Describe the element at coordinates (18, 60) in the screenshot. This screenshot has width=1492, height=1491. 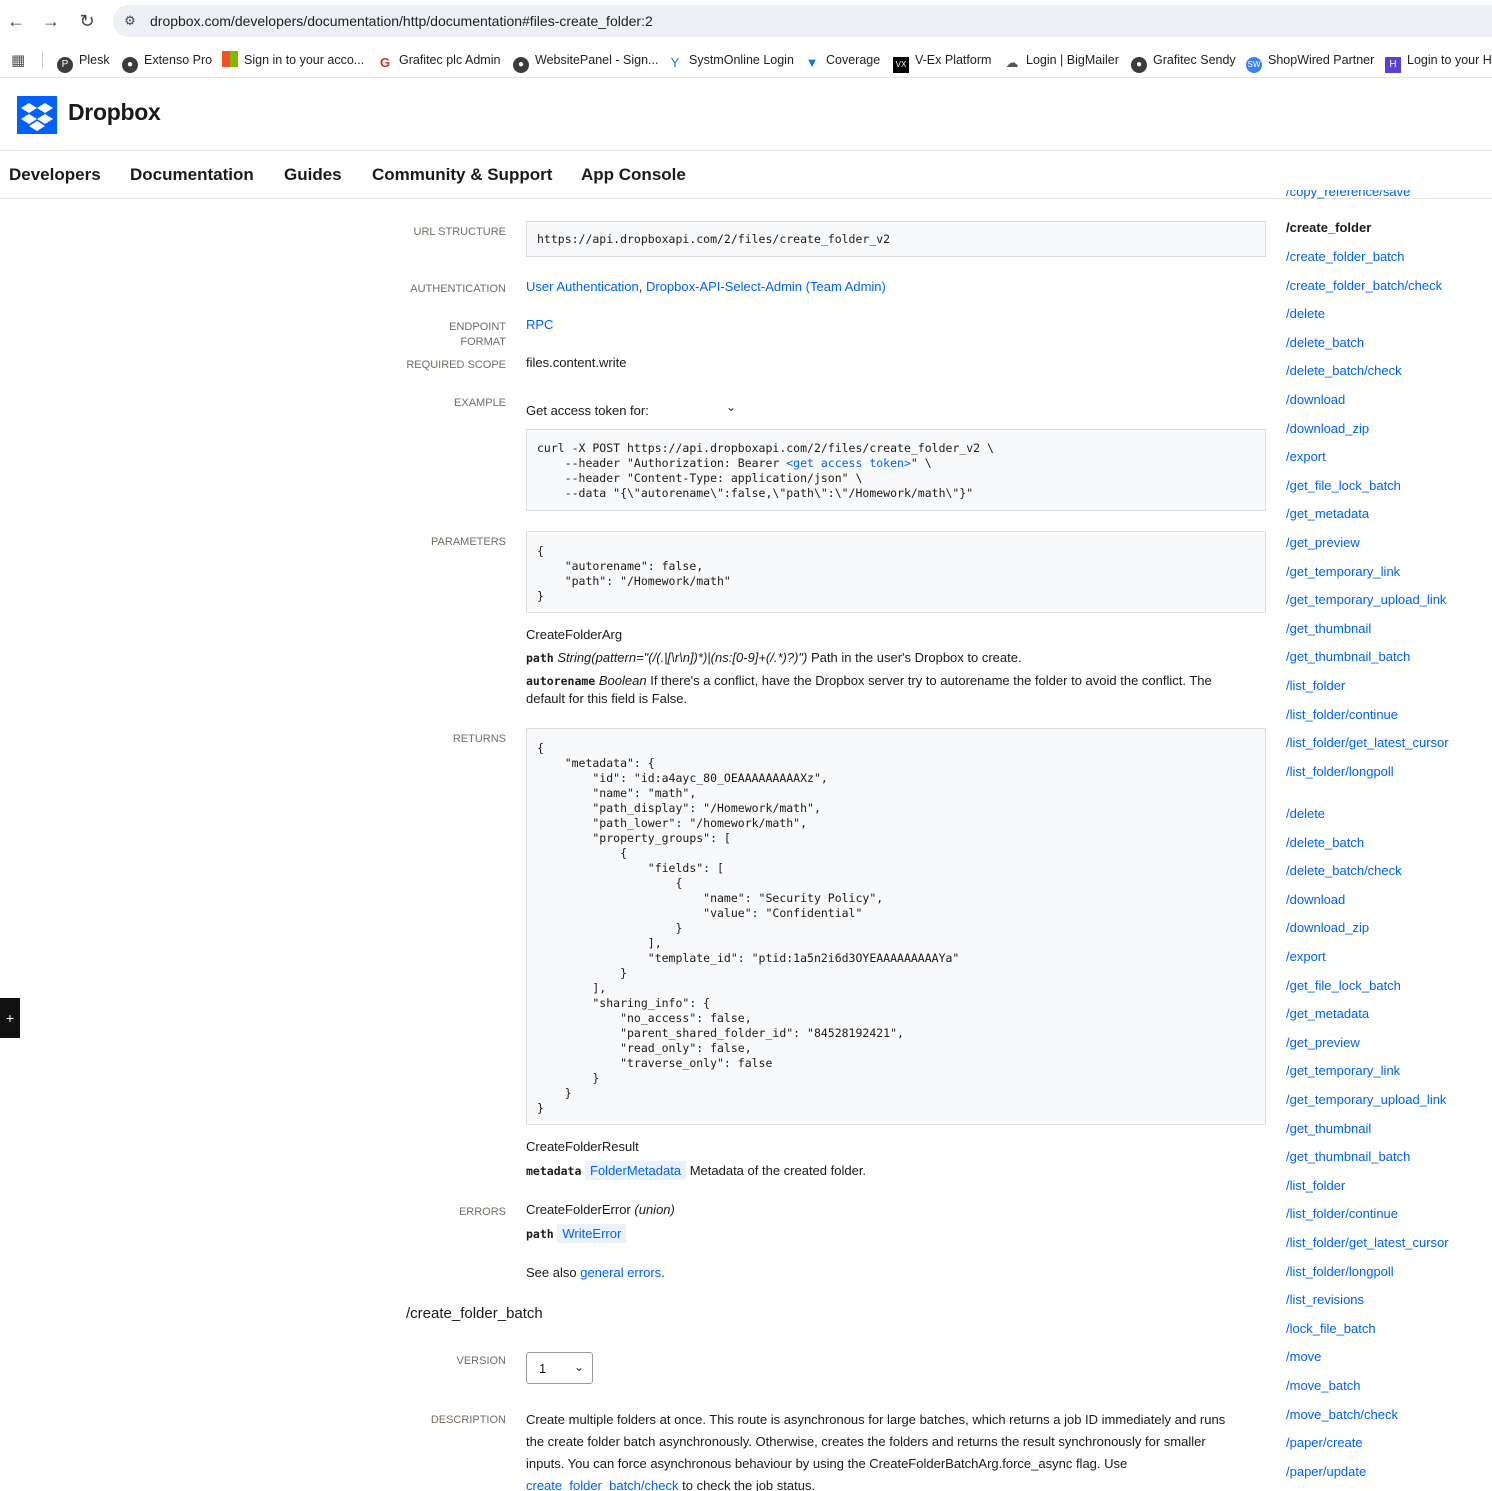
I see `apps-grid-icon: ▦` at that location.